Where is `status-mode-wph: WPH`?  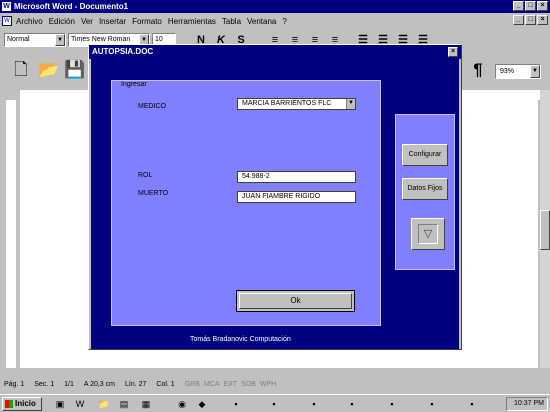
status-mode-wph: WPH is located at coordinates (268, 384).